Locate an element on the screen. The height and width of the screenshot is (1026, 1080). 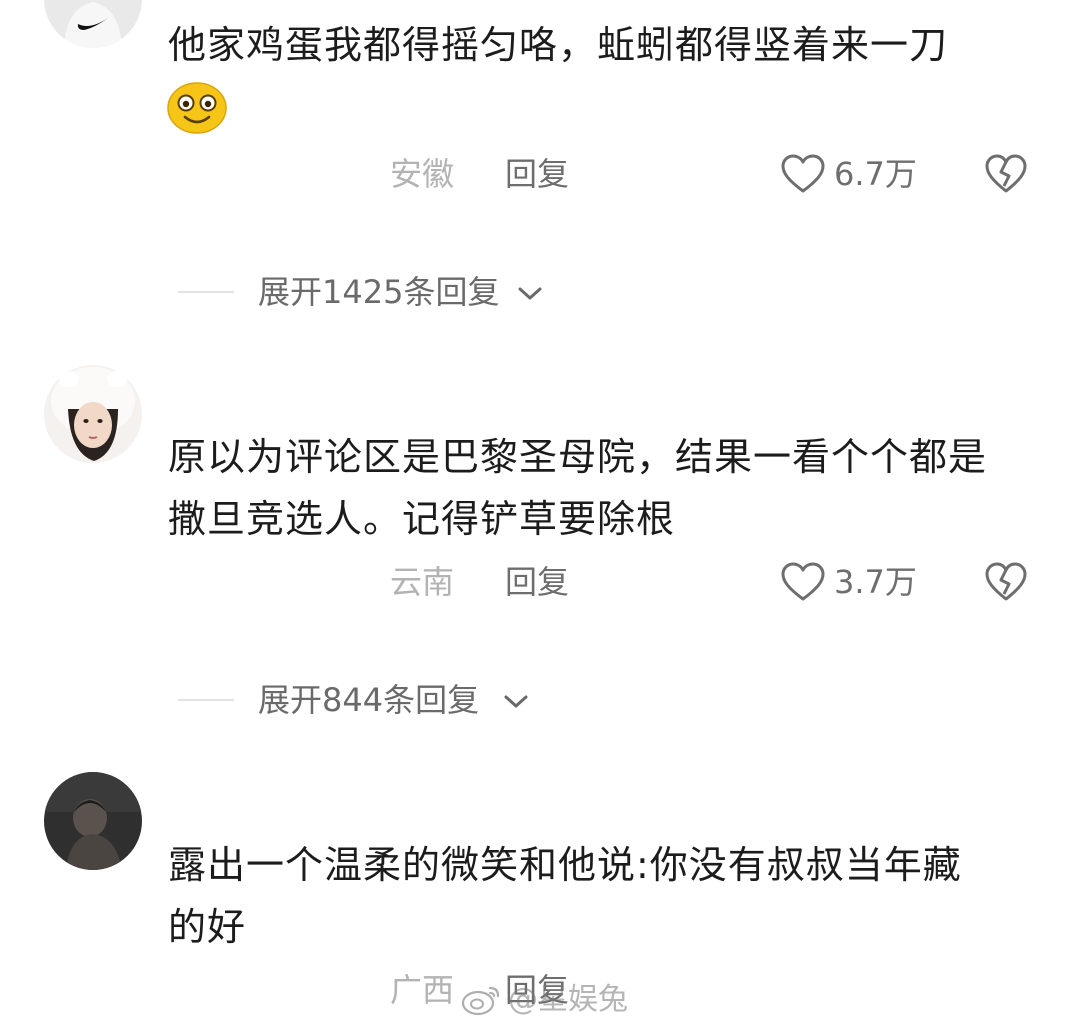
watermark-text: @星娱兔 is located at coordinates (568, 999).